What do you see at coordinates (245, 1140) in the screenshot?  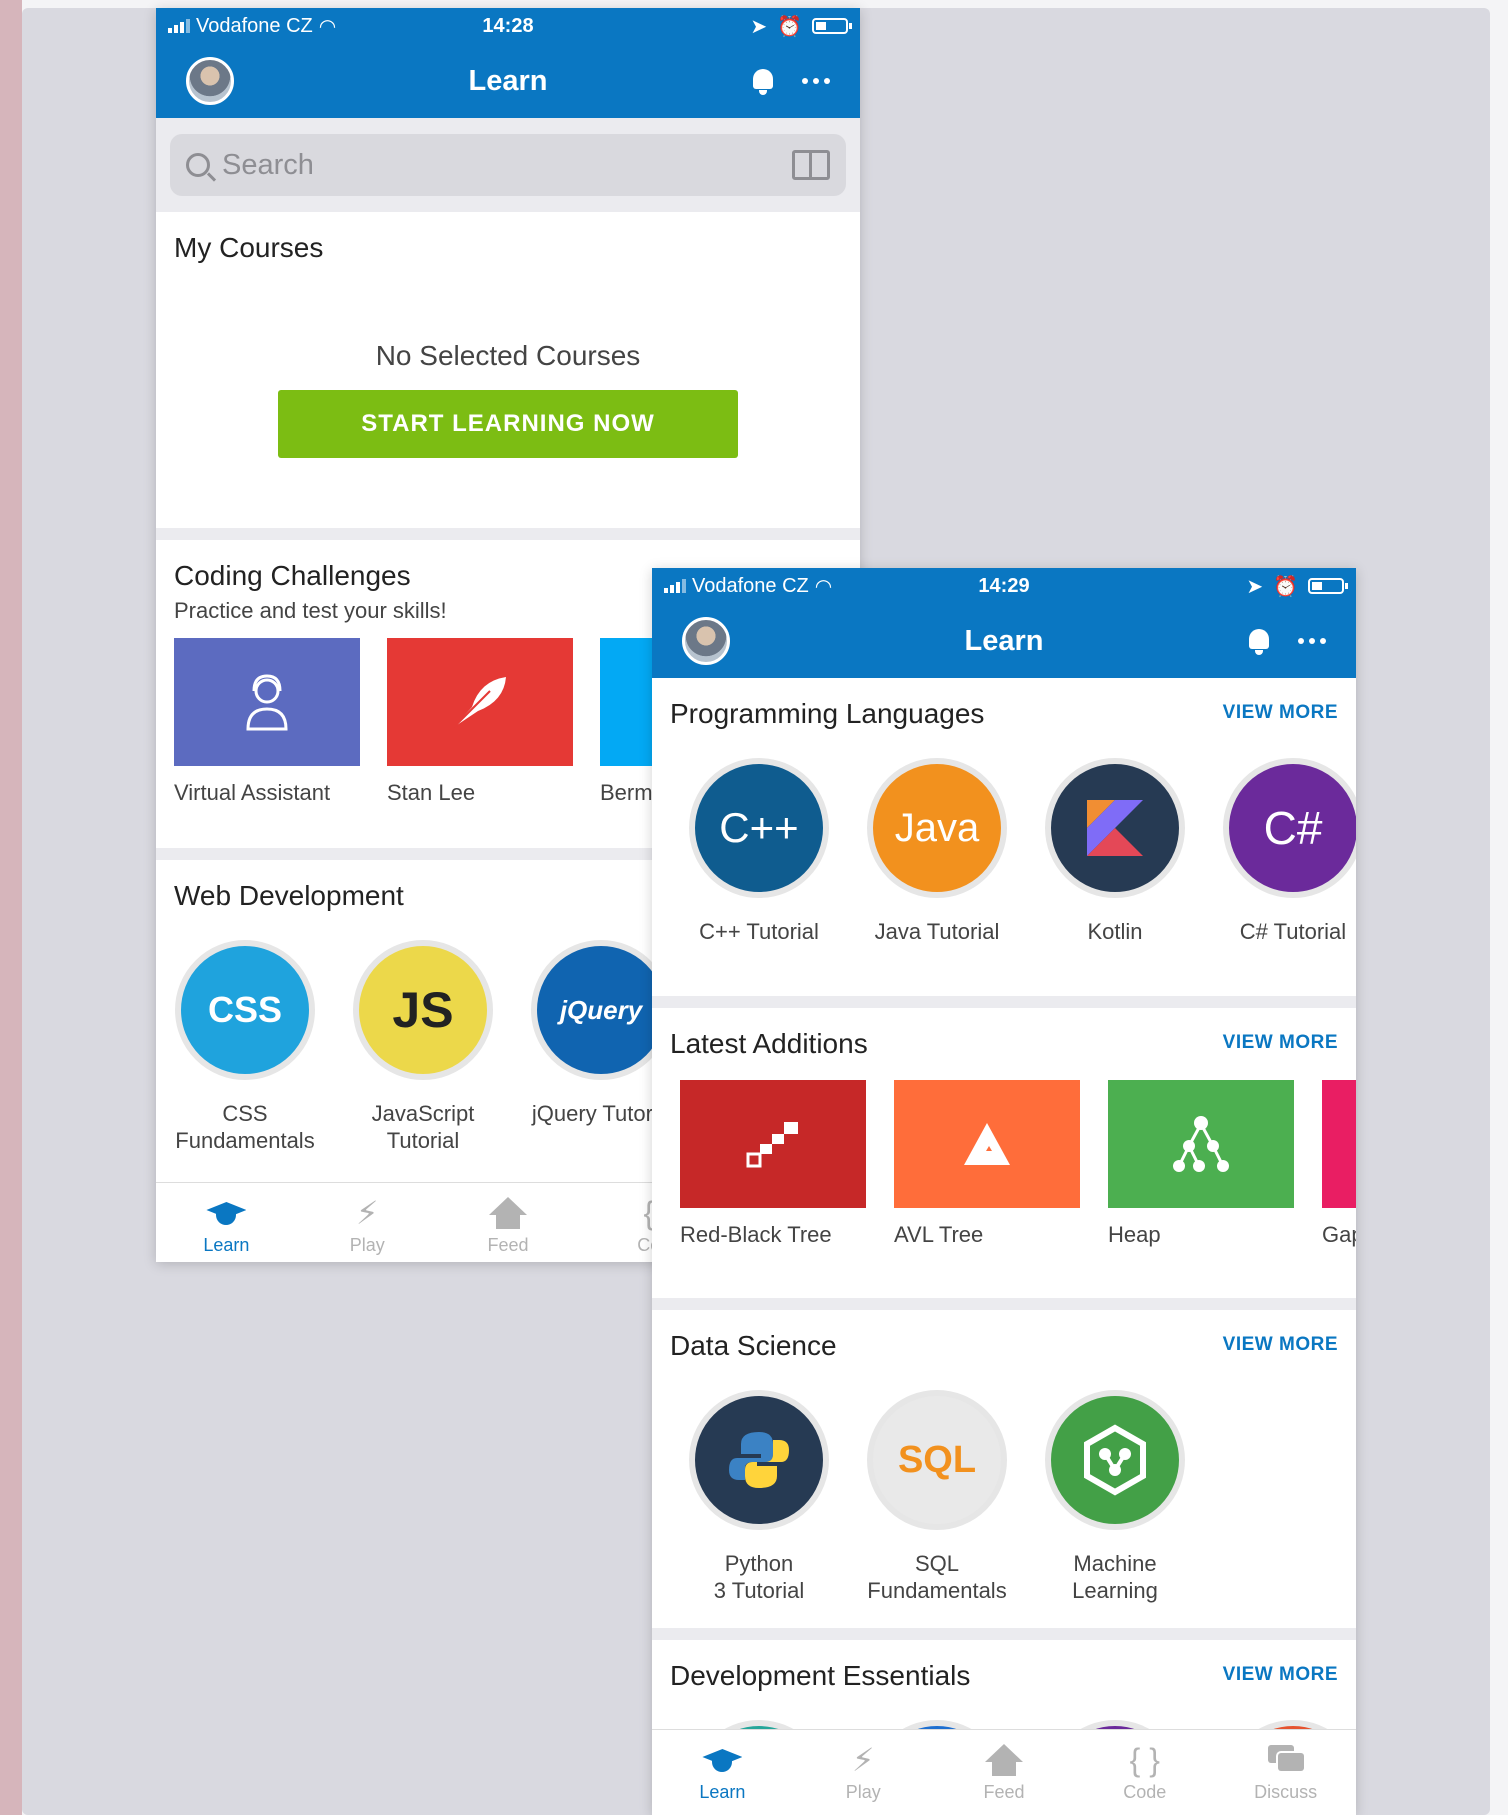 I see `course-label: Fundamentals` at bounding box center [245, 1140].